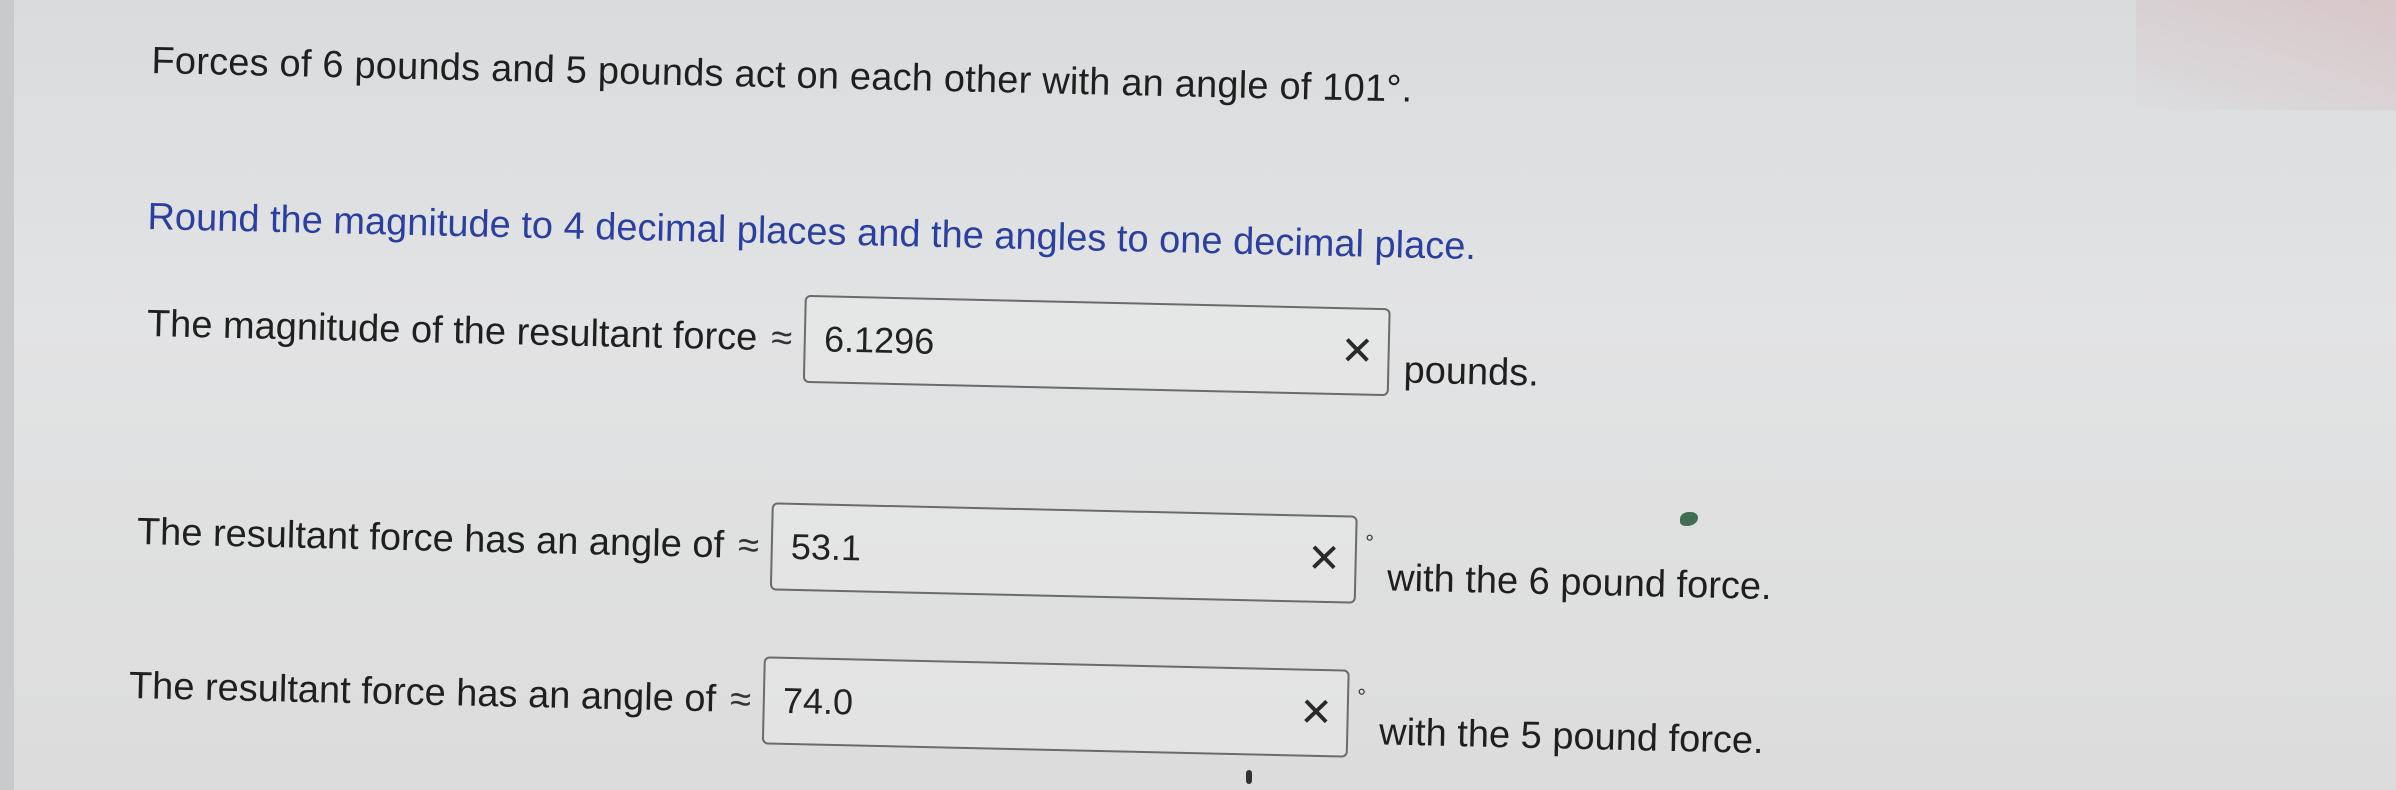 This screenshot has width=2396, height=790. What do you see at coordinates (1039, 552) in the screenshot?
I see `angle-6lb-answer-value: 53.1` at bounding box center [1039, 552].